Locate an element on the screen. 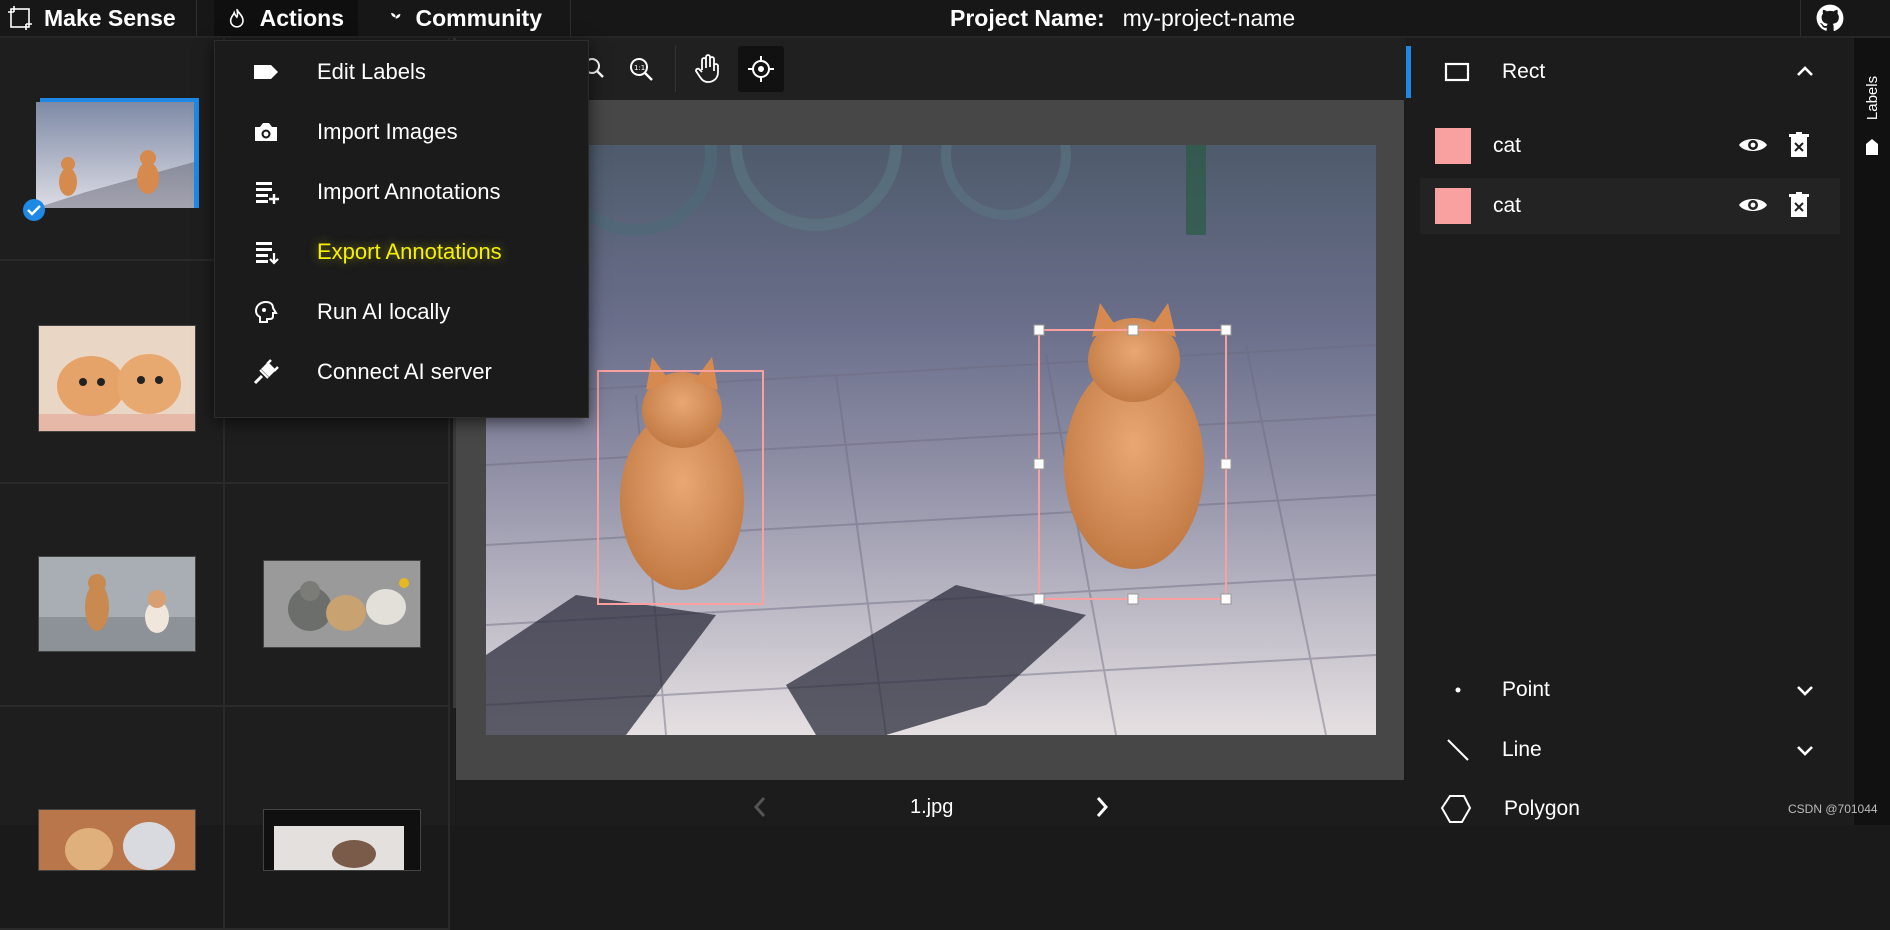 The image size is (1890, 930). project-name-input: my-project-name is located at coordinates (1209, 18).